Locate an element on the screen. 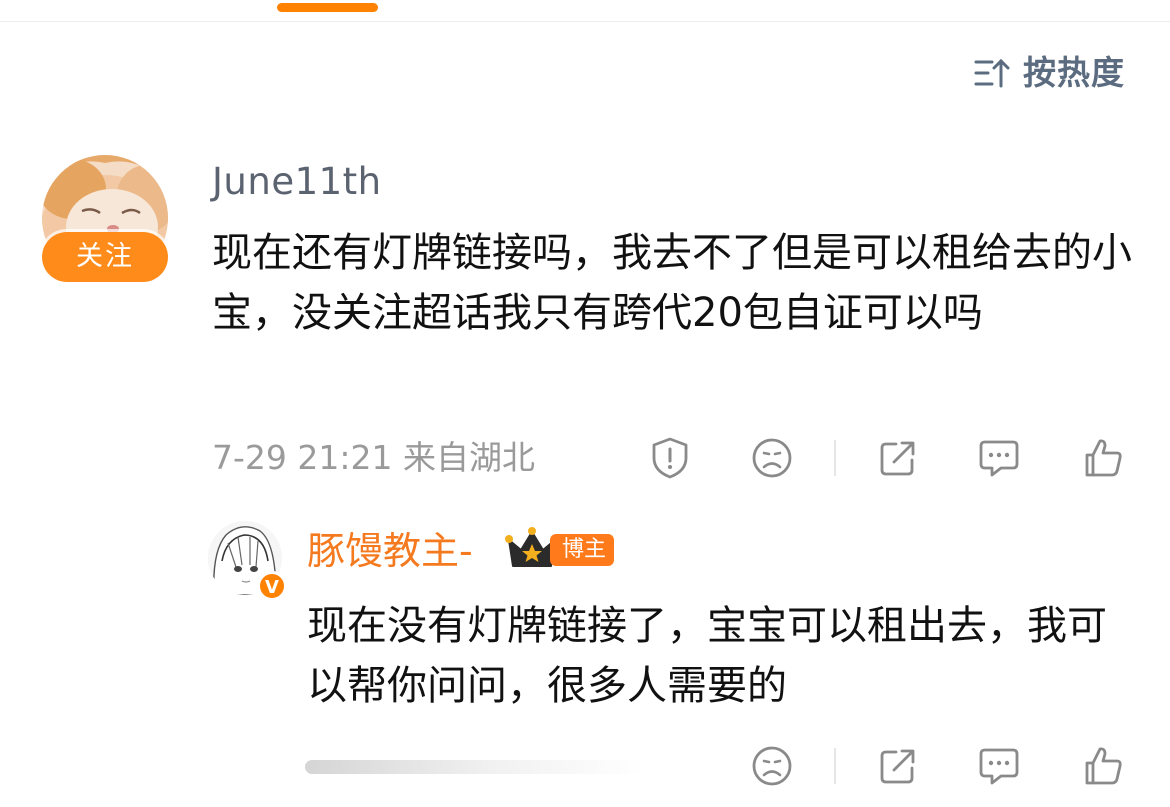 The width and height of the screenshot is (1170, 807). comment-time: 7-29 21:21 is located at coordinates (302, 457).